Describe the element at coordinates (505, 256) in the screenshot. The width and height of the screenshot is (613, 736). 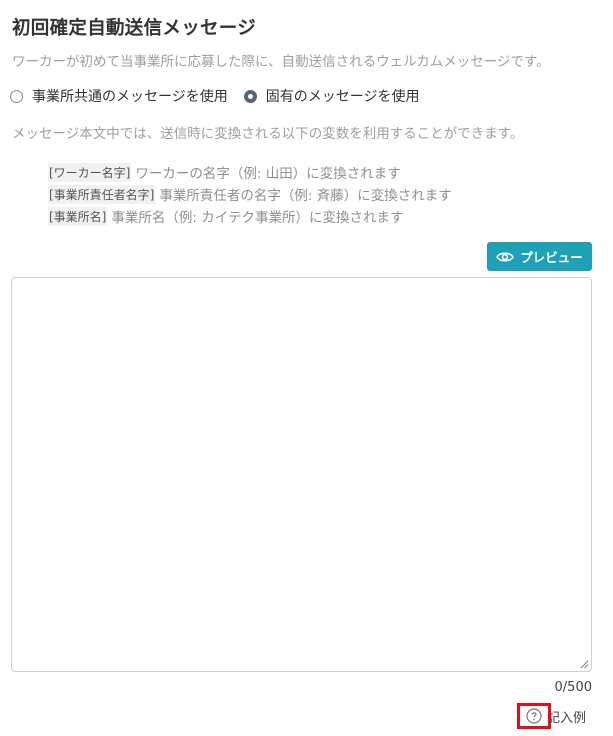
I see `eye-icon` at that location.